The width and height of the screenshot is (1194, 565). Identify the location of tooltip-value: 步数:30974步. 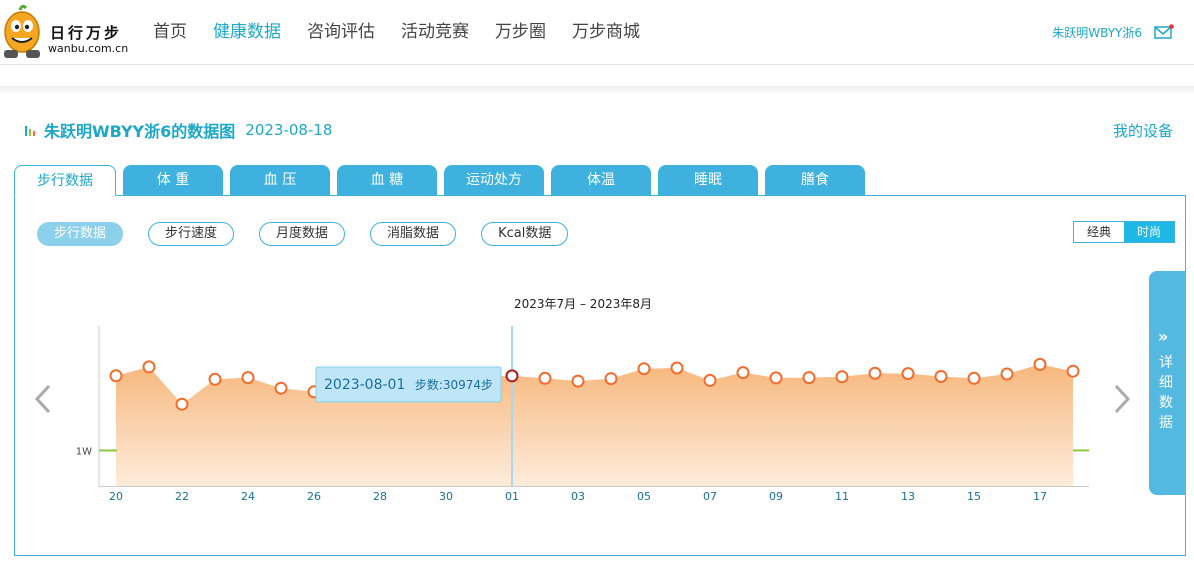
(454, 384).